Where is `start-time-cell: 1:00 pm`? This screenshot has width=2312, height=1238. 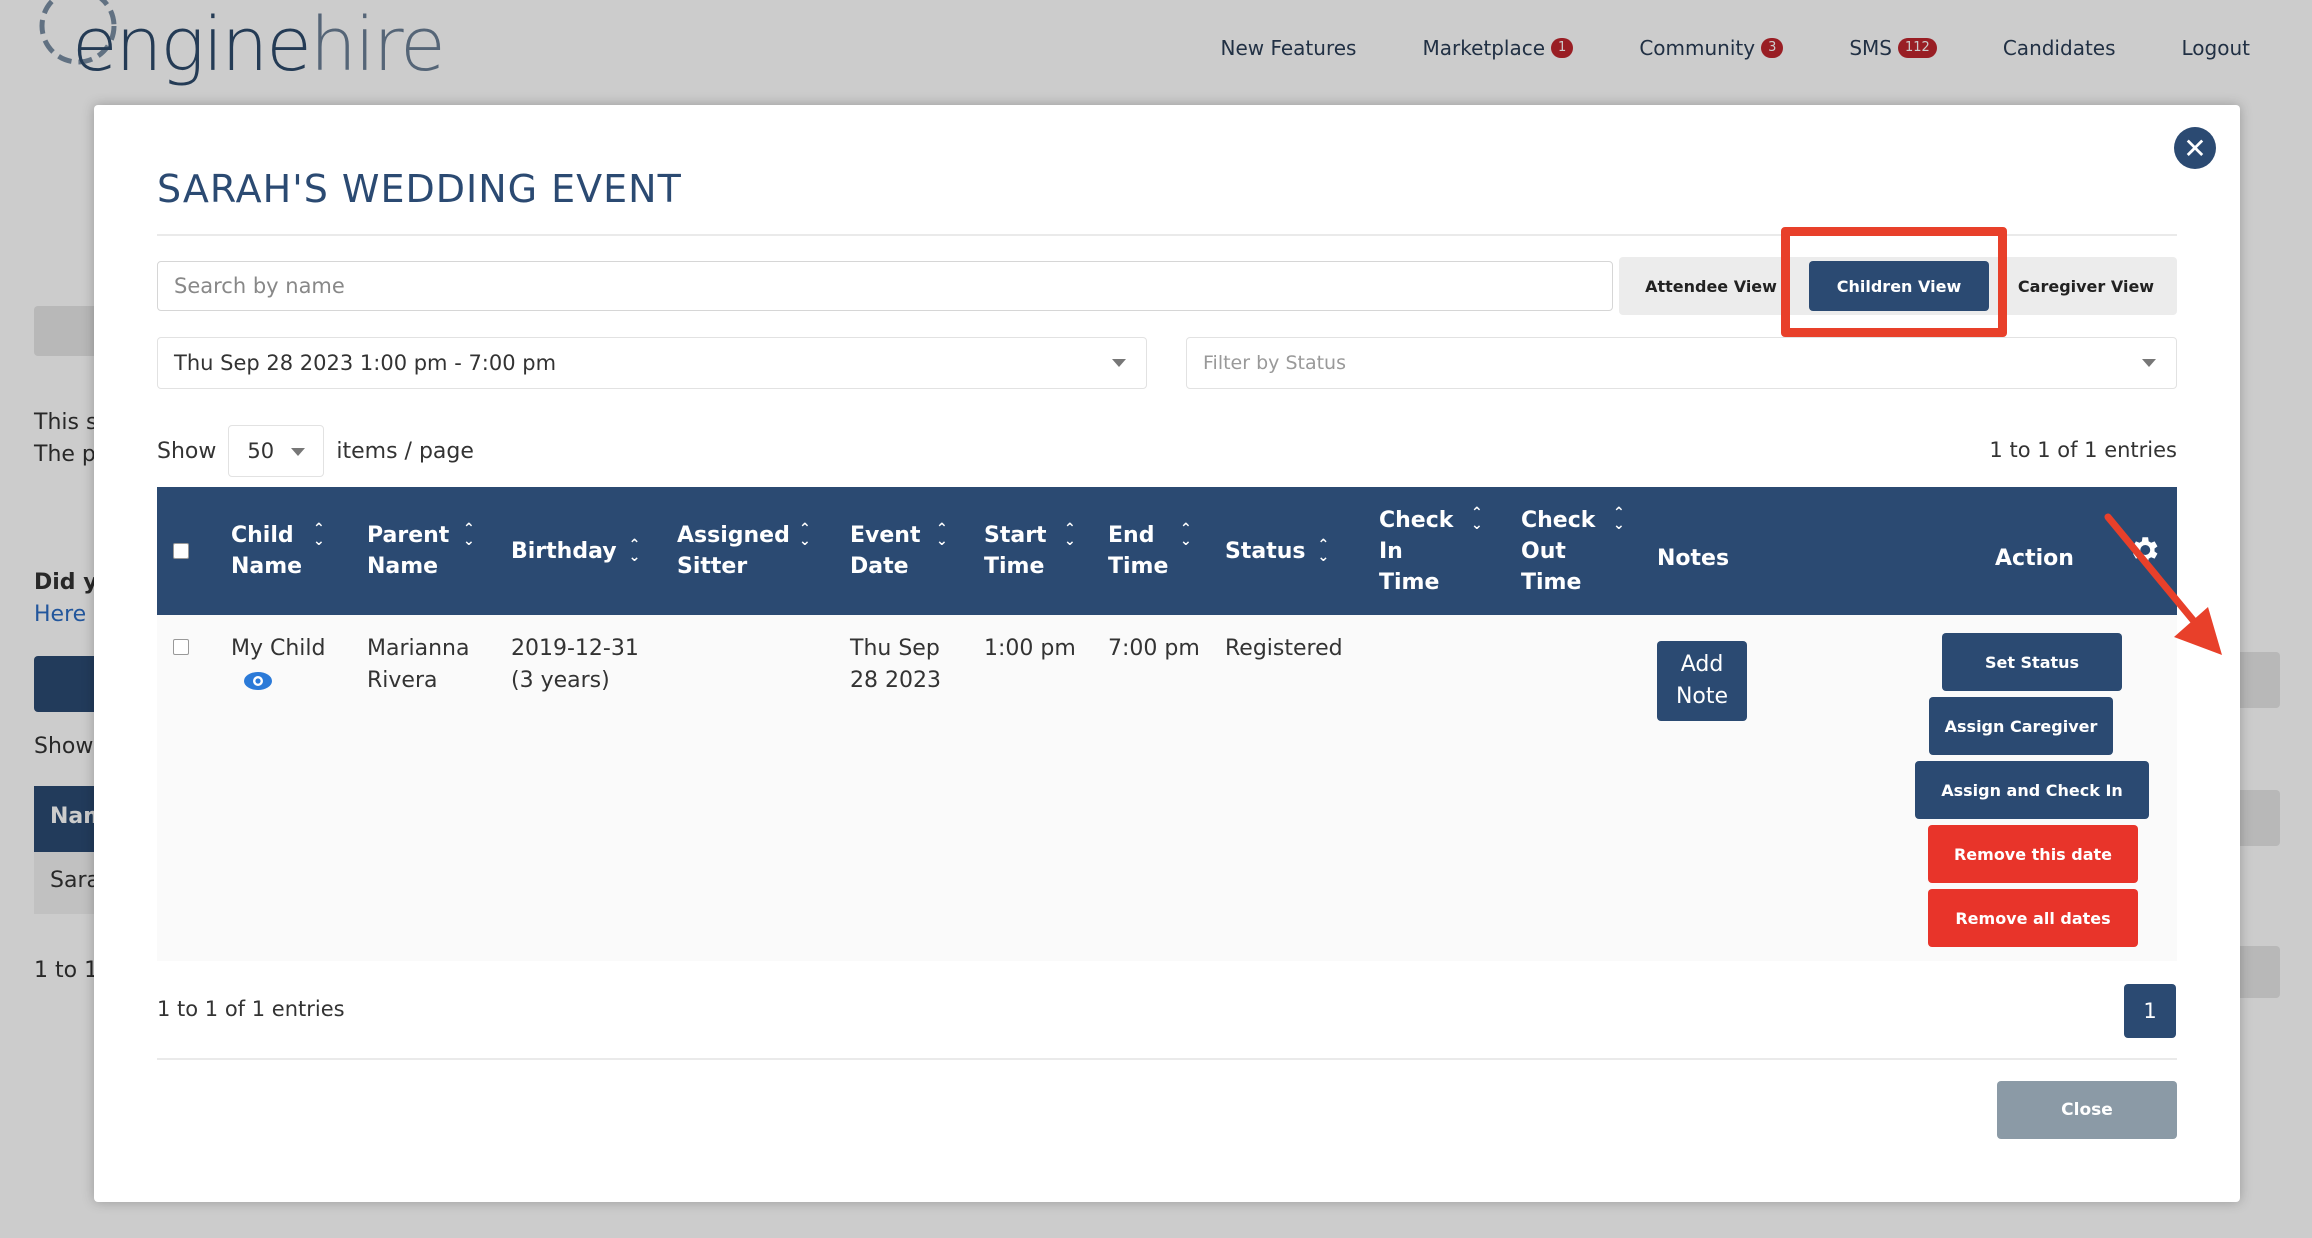
start-time-cell: 1:00 pm is located at coordinates (1030, 648).